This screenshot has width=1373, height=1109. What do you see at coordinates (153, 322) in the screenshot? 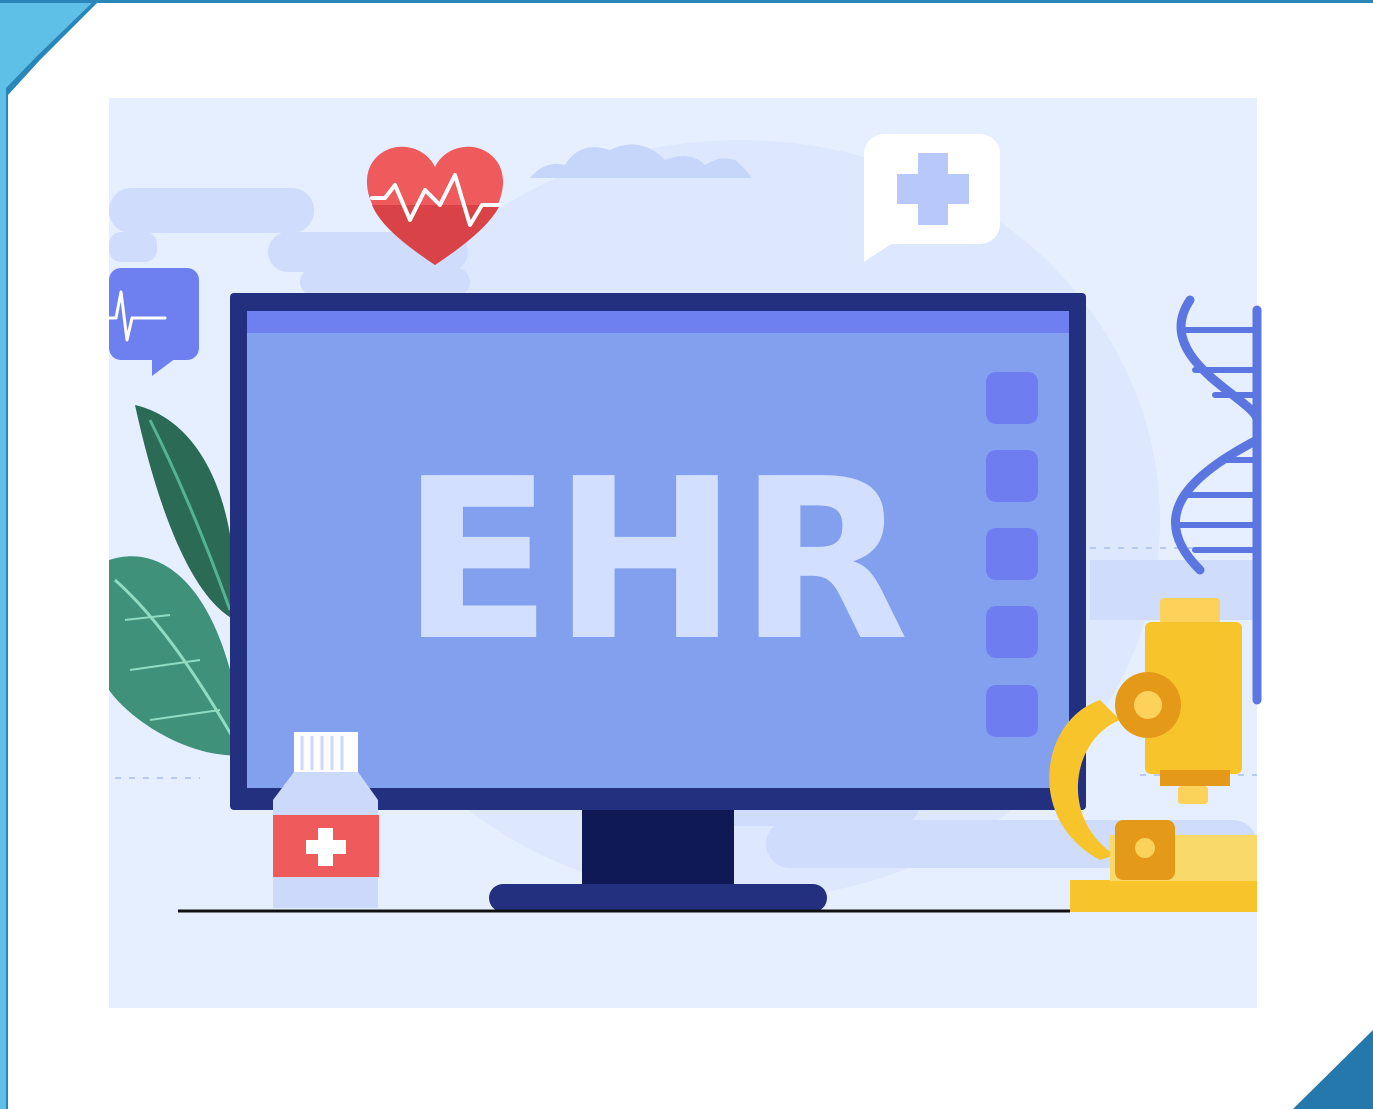
I see `pulse-chat-bubble-icon` at bounding box center [153, 322].